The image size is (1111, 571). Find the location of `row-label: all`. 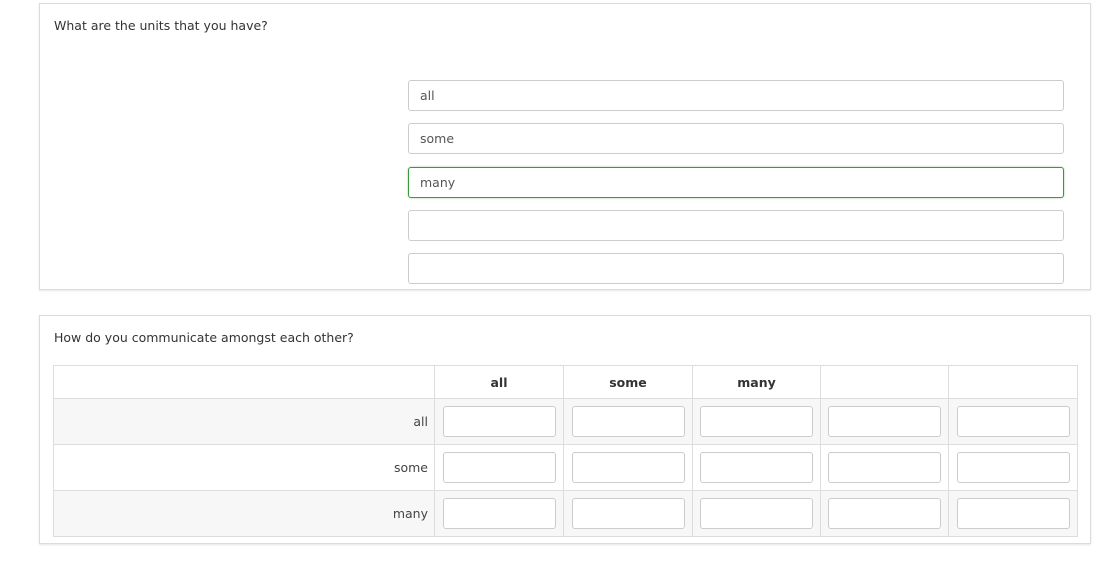

row-label: all is located at coordinates (244, 421).